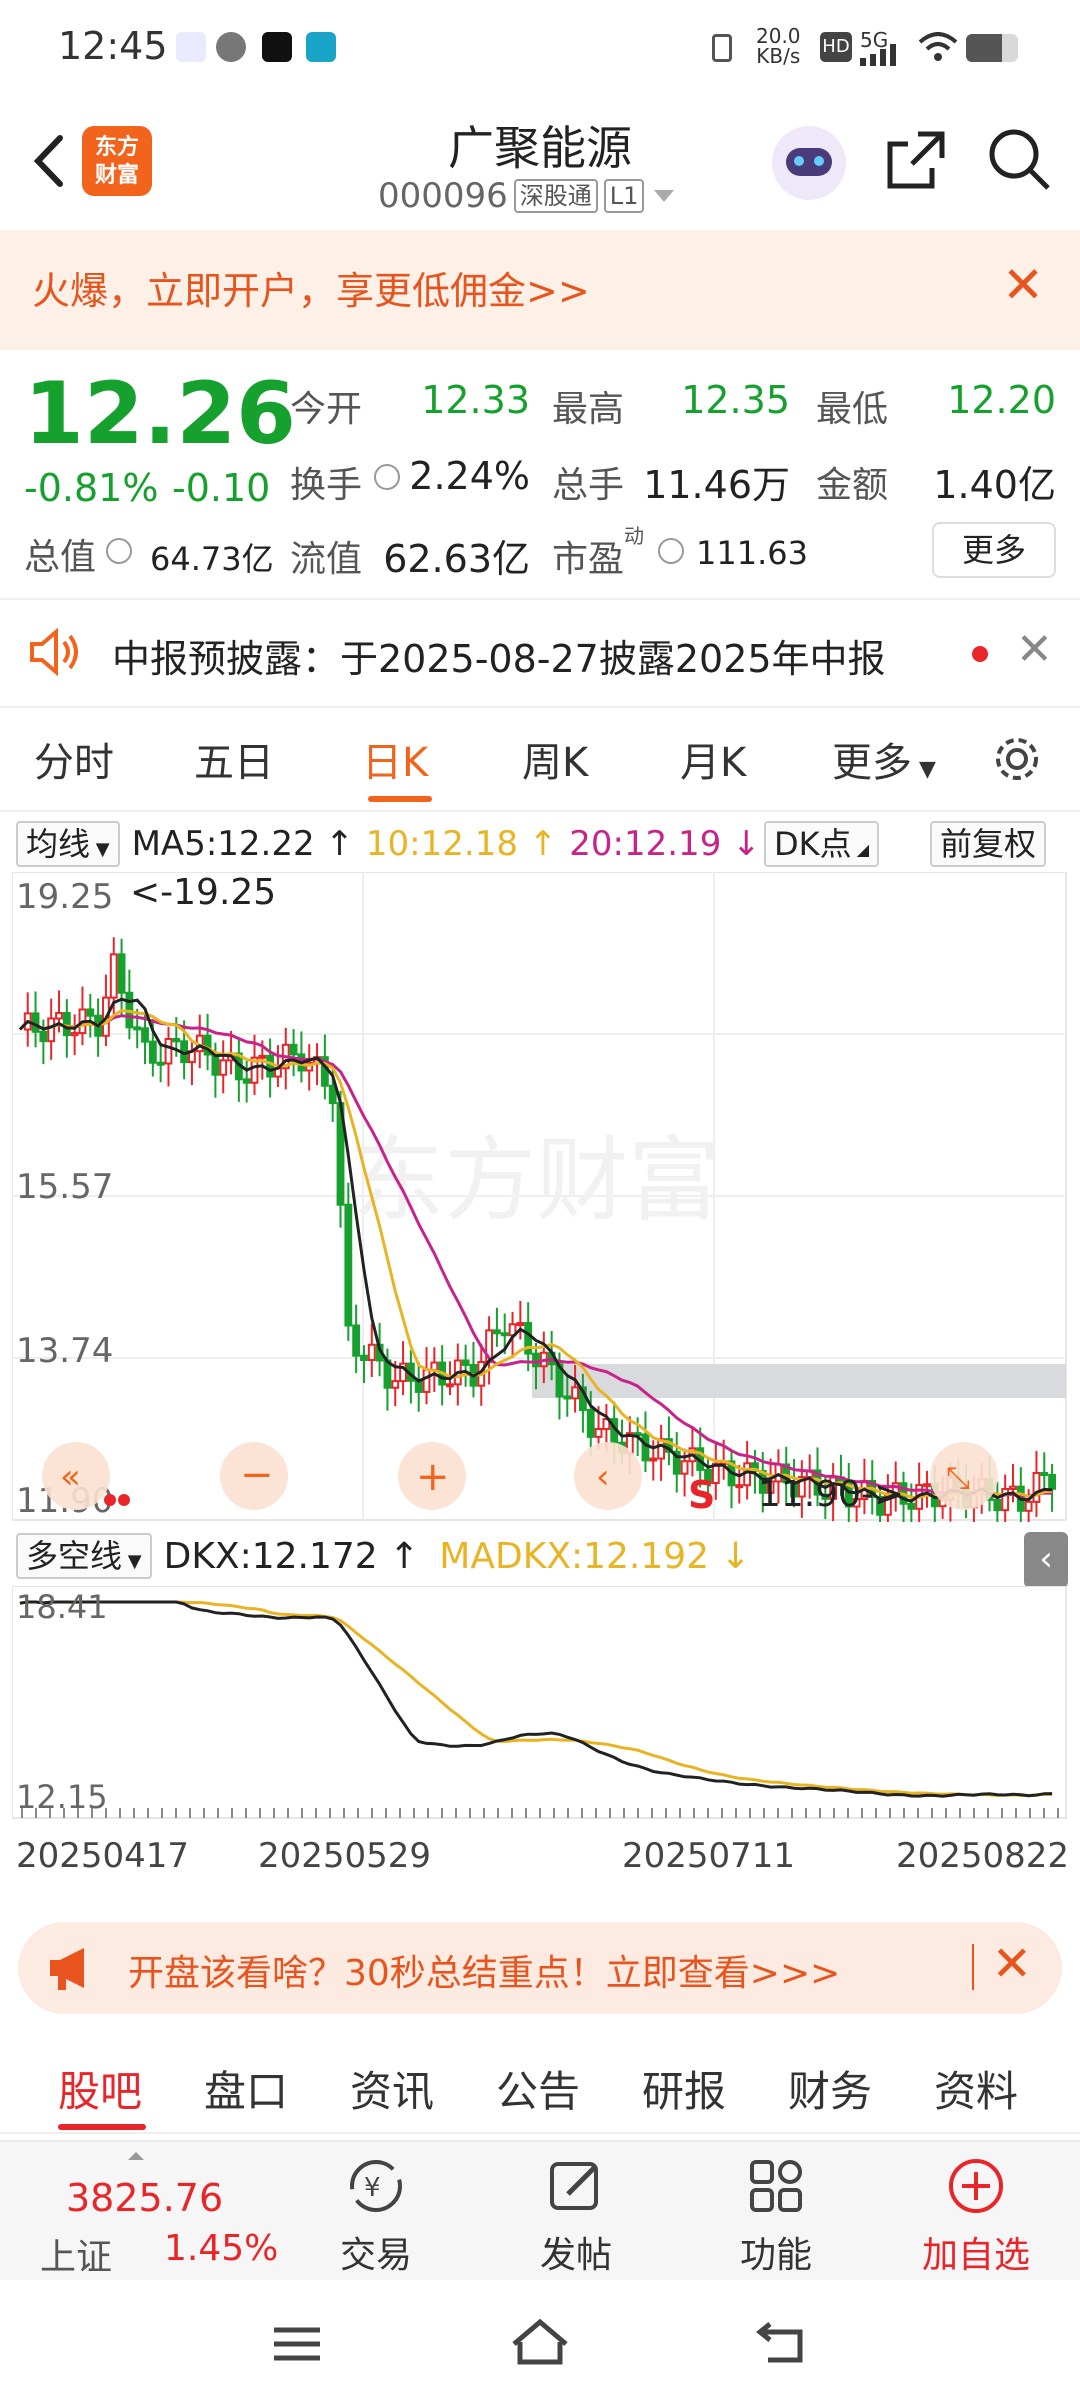 The width and height of the screenshot is (1080, 2404). I want to click on level-tag: L1, so click(624, 196).